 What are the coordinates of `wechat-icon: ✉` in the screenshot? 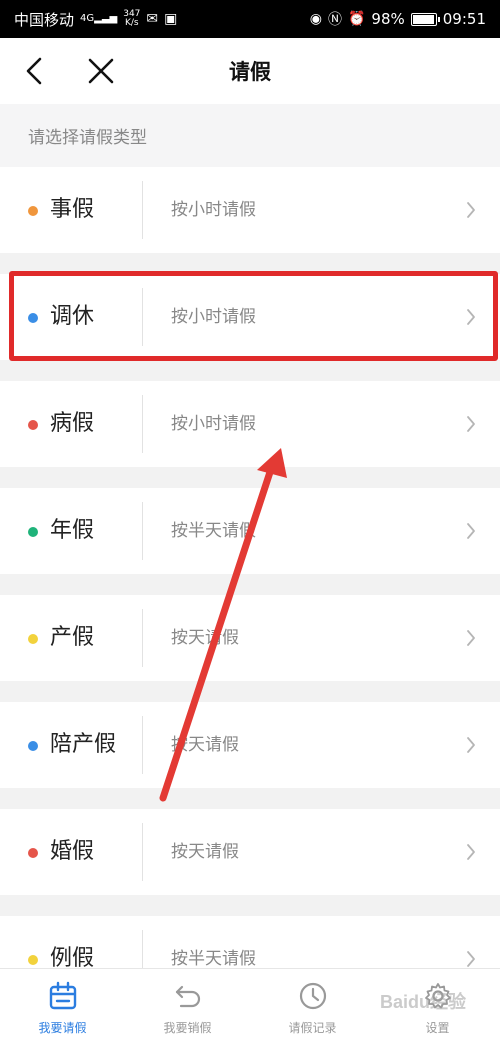 It's located at (152, 19).